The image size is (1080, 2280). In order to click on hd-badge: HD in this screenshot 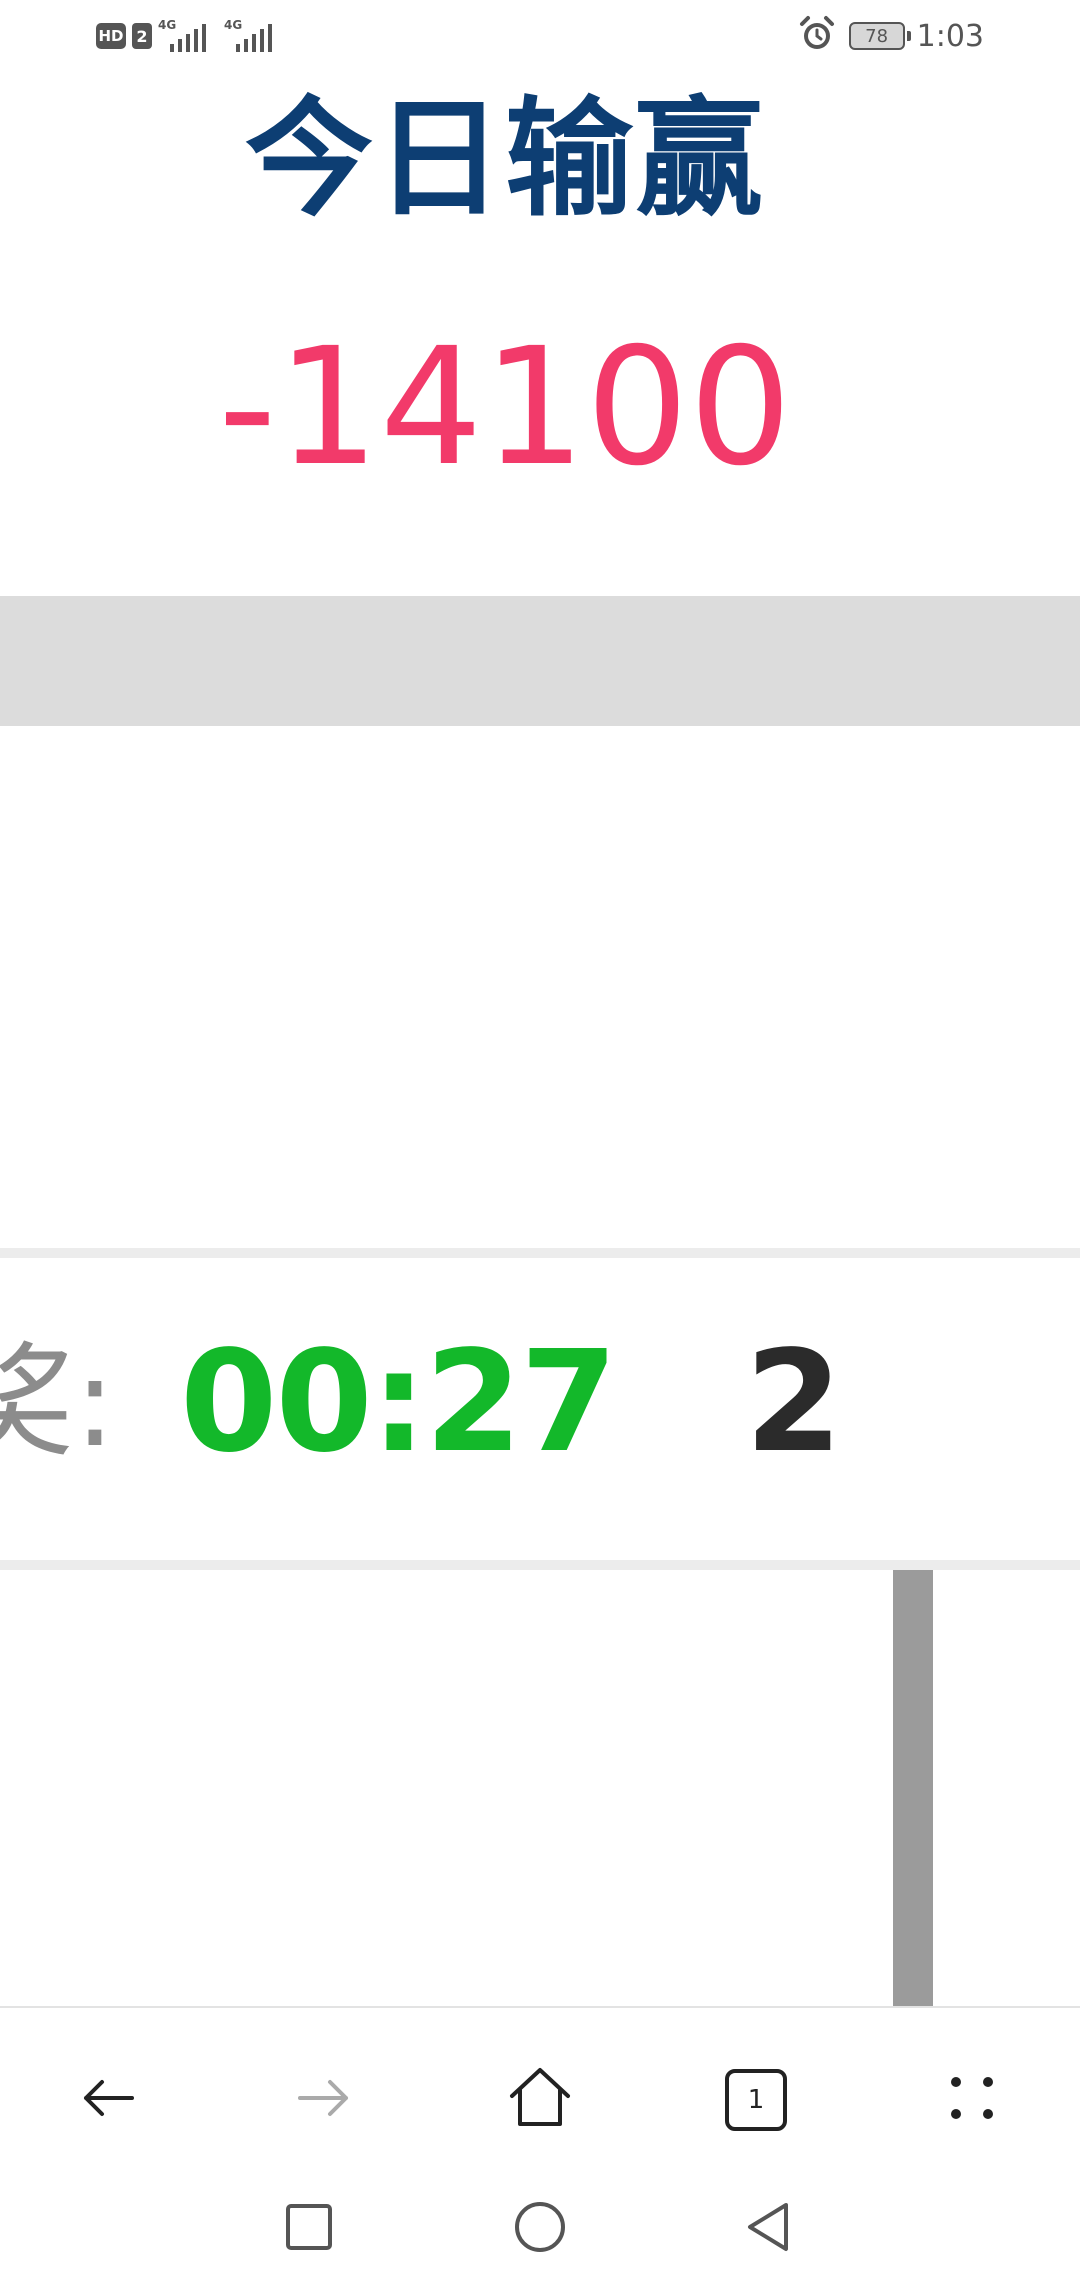, I will do `click(111, 36)`.